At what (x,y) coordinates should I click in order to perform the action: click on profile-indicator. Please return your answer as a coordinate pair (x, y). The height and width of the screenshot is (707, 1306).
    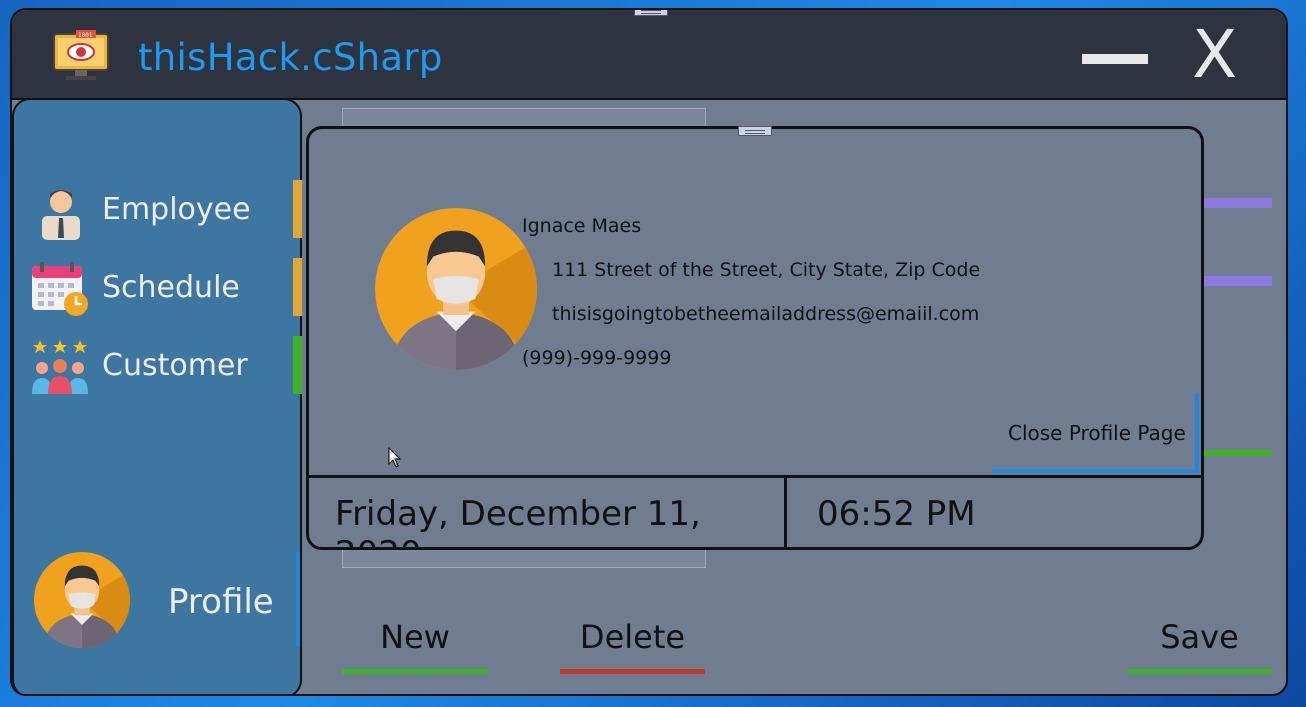
    Looking at the image, I should click on (298, 599).